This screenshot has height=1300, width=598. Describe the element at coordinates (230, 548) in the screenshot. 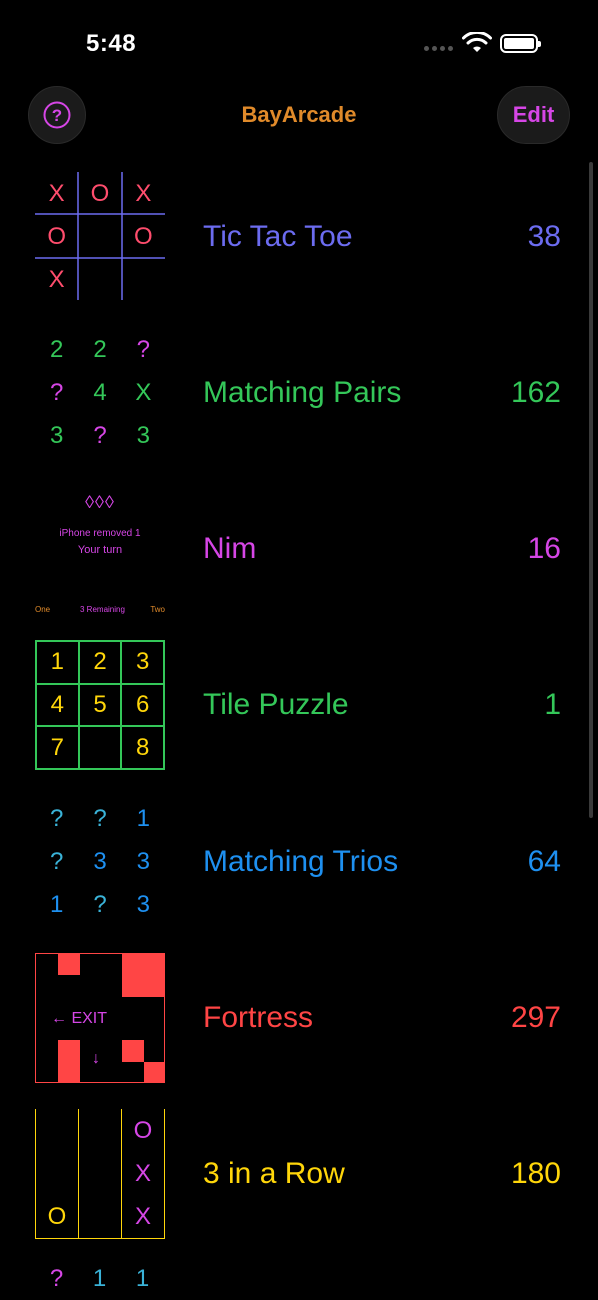

I see `game-title: Nim` at that location.